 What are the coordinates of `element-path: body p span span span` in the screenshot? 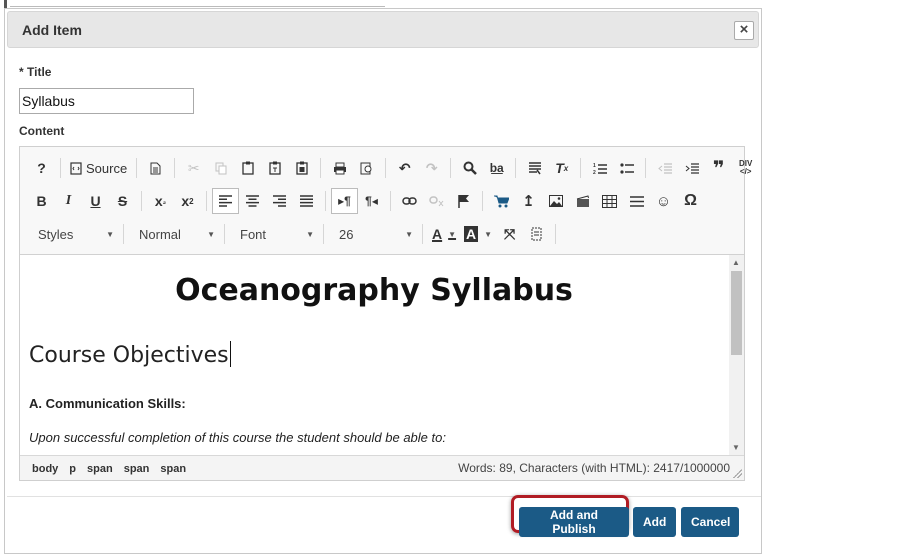 It's located at (109, 469).